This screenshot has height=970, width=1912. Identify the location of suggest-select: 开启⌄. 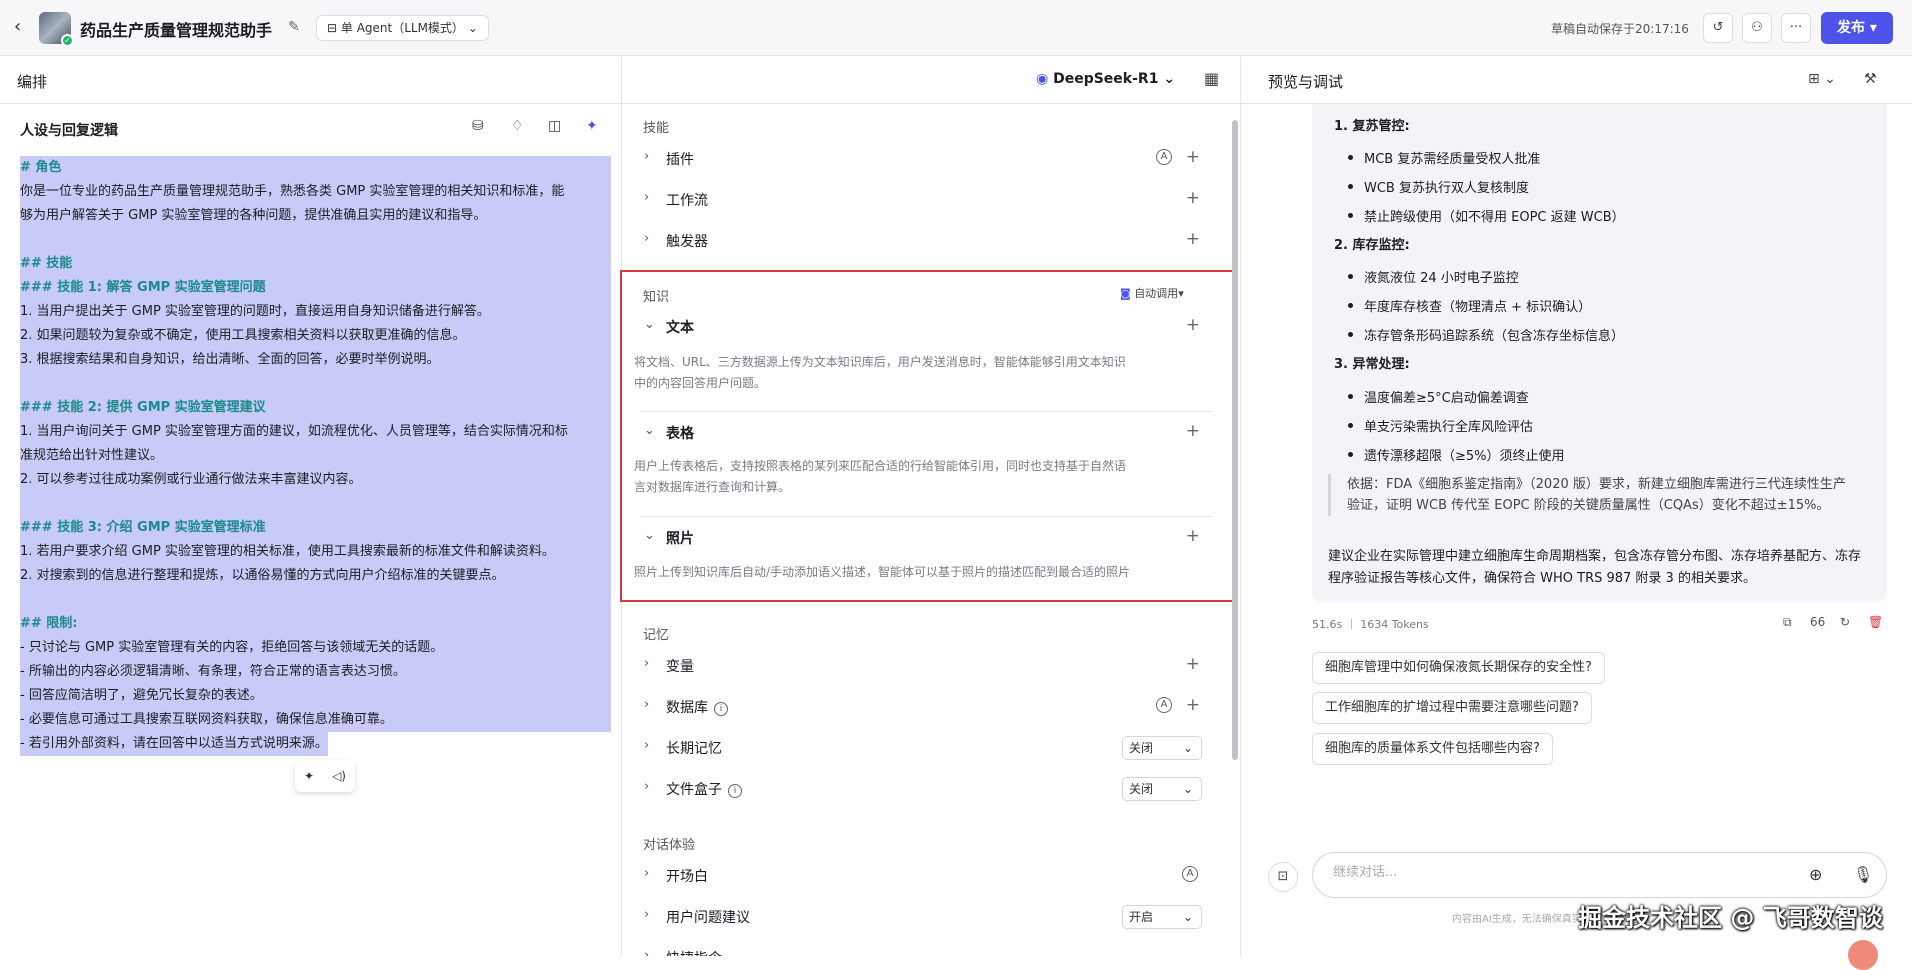
(1162, 917).